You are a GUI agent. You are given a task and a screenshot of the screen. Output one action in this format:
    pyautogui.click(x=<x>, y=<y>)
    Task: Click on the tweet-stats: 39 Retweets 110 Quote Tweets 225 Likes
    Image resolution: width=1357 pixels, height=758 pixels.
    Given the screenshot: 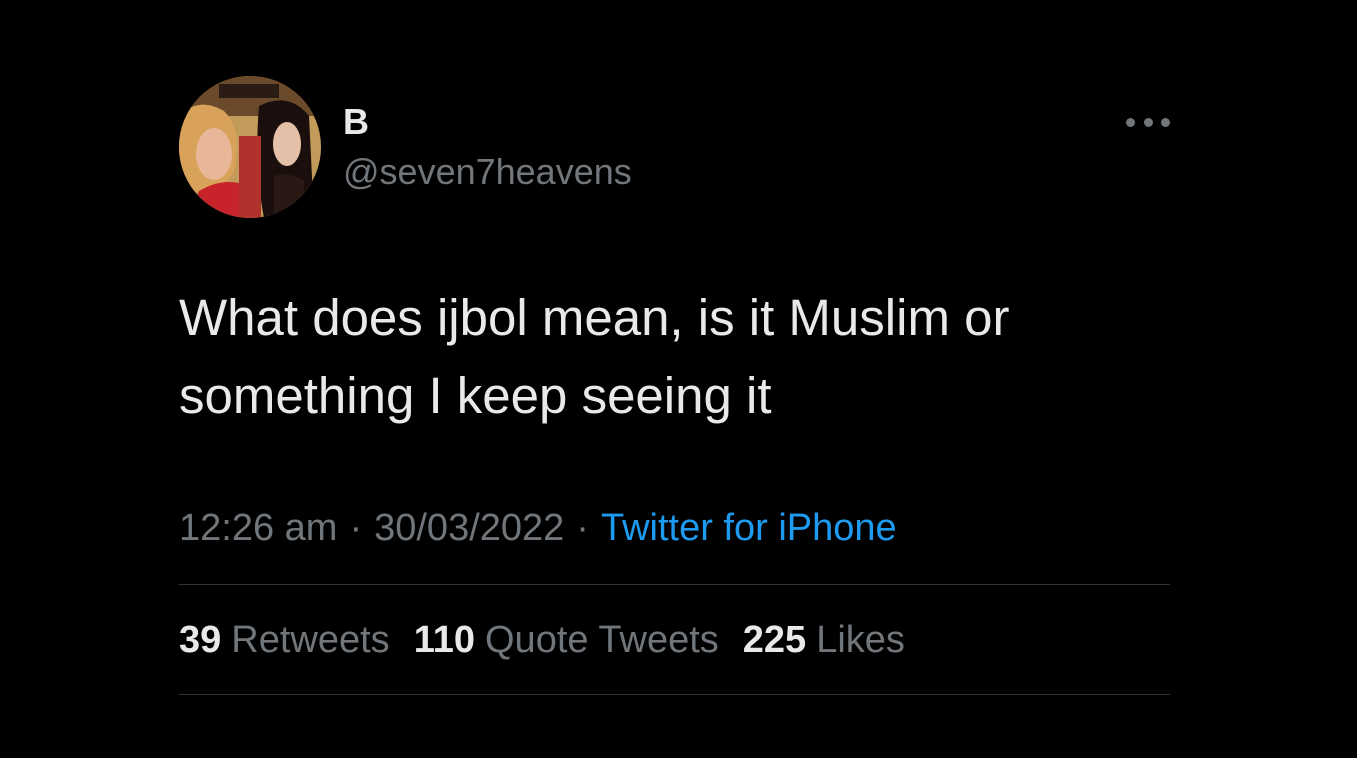 What is the action you would take?
    pyautogui.click(x=554, y=640)
    